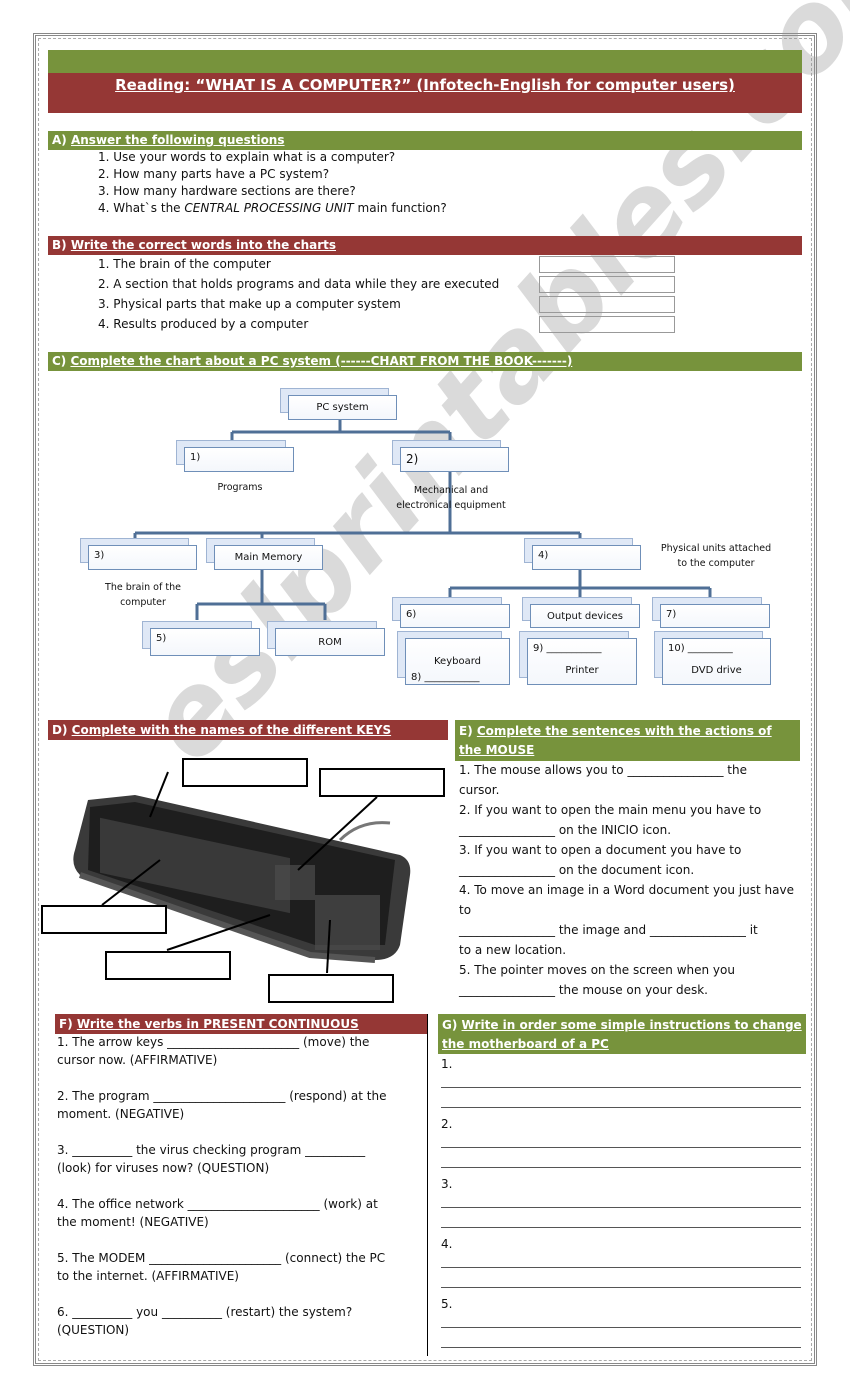  Describe the element at coordinates (261, 595) in the screenshot. I see `connector-memory` at that location.